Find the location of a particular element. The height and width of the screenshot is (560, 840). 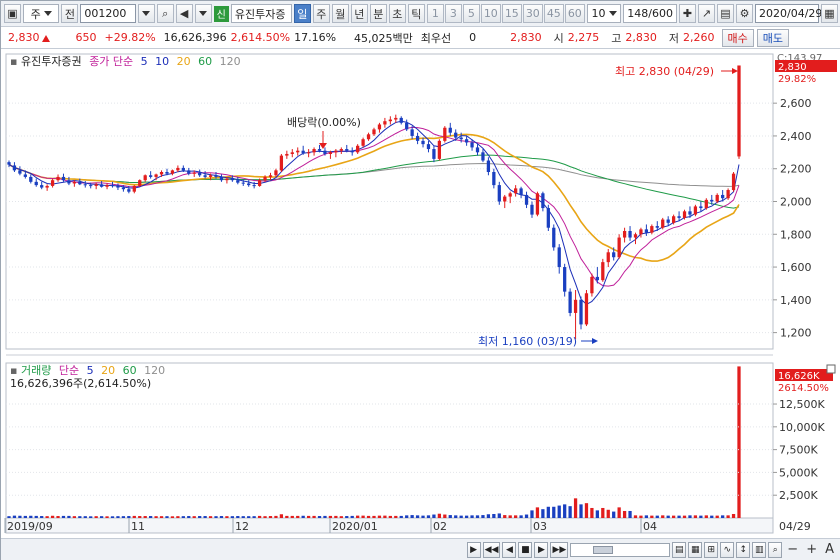

chart-type-icon: ▤ is located at coordinates (679, 549).